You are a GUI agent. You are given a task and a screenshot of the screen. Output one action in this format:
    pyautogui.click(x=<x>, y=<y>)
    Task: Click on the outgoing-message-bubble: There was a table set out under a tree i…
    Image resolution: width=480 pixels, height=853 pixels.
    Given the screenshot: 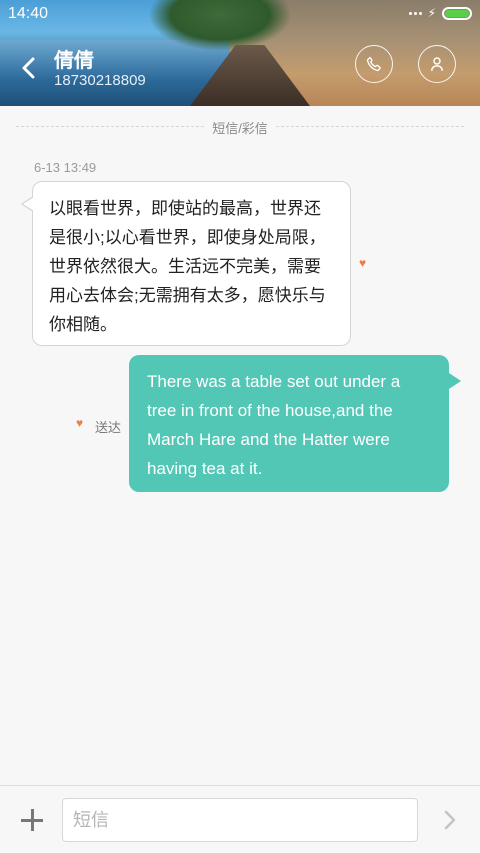 What is the action you would take?
    pyautogui.click(x=295, y=423)
    